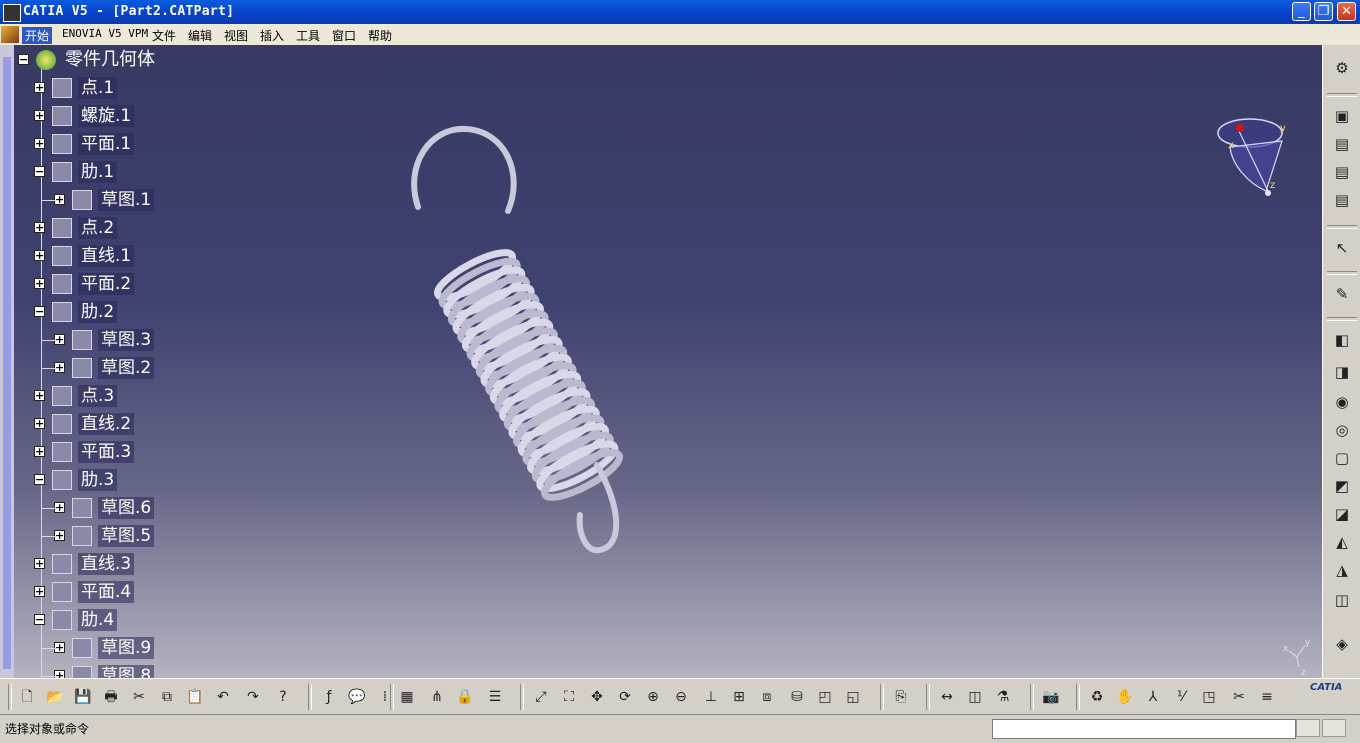  I want to click on sub-view-3-icon: ▤, so click(1342, 200).